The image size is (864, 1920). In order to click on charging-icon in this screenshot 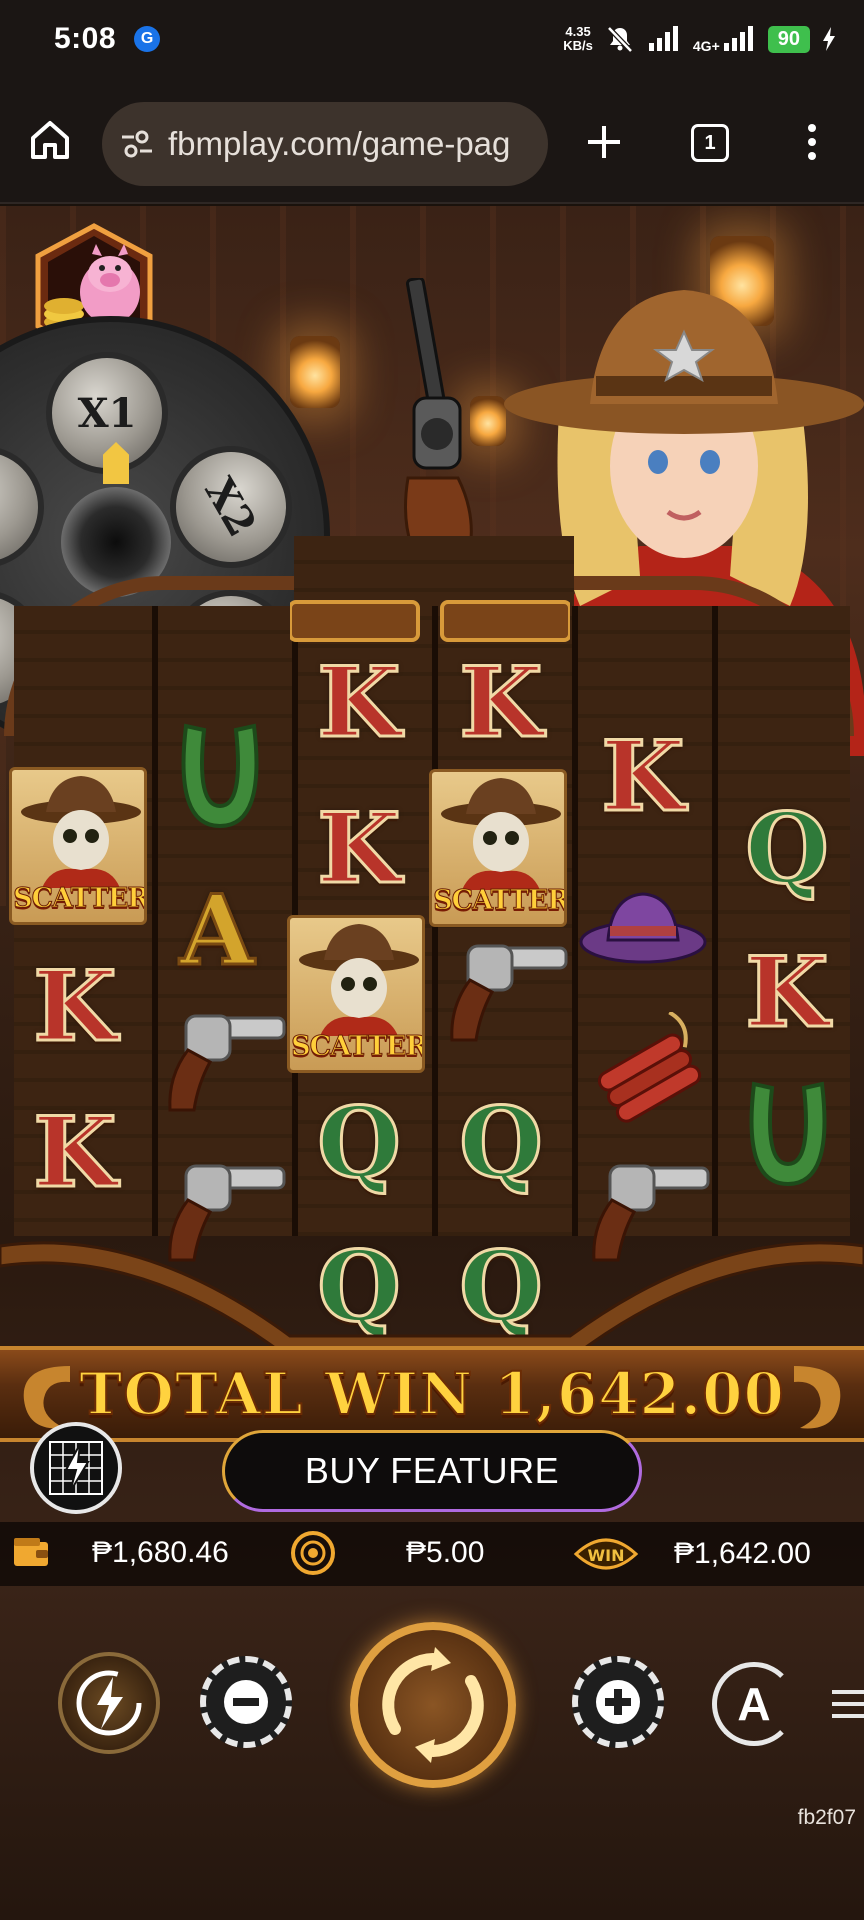, I will do `click(829, 39)`.